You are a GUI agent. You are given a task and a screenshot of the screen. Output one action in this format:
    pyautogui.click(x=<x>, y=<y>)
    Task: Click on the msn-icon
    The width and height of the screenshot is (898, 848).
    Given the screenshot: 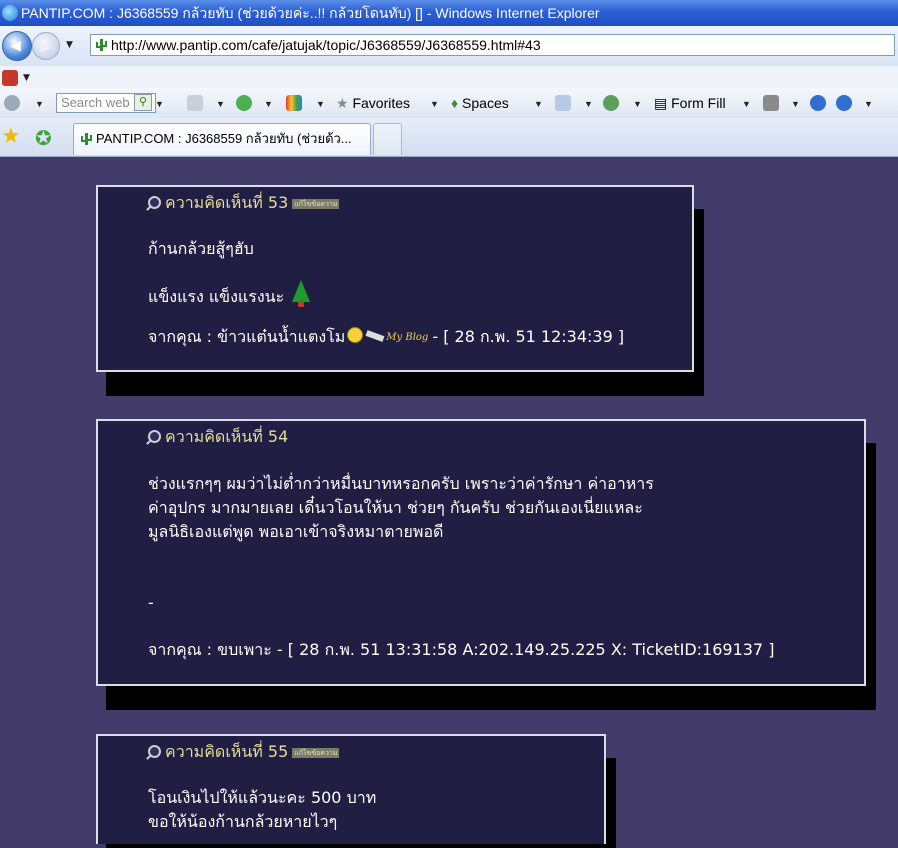 What is the action you would take?
    pyautogui.click(x=12, y=103)
    